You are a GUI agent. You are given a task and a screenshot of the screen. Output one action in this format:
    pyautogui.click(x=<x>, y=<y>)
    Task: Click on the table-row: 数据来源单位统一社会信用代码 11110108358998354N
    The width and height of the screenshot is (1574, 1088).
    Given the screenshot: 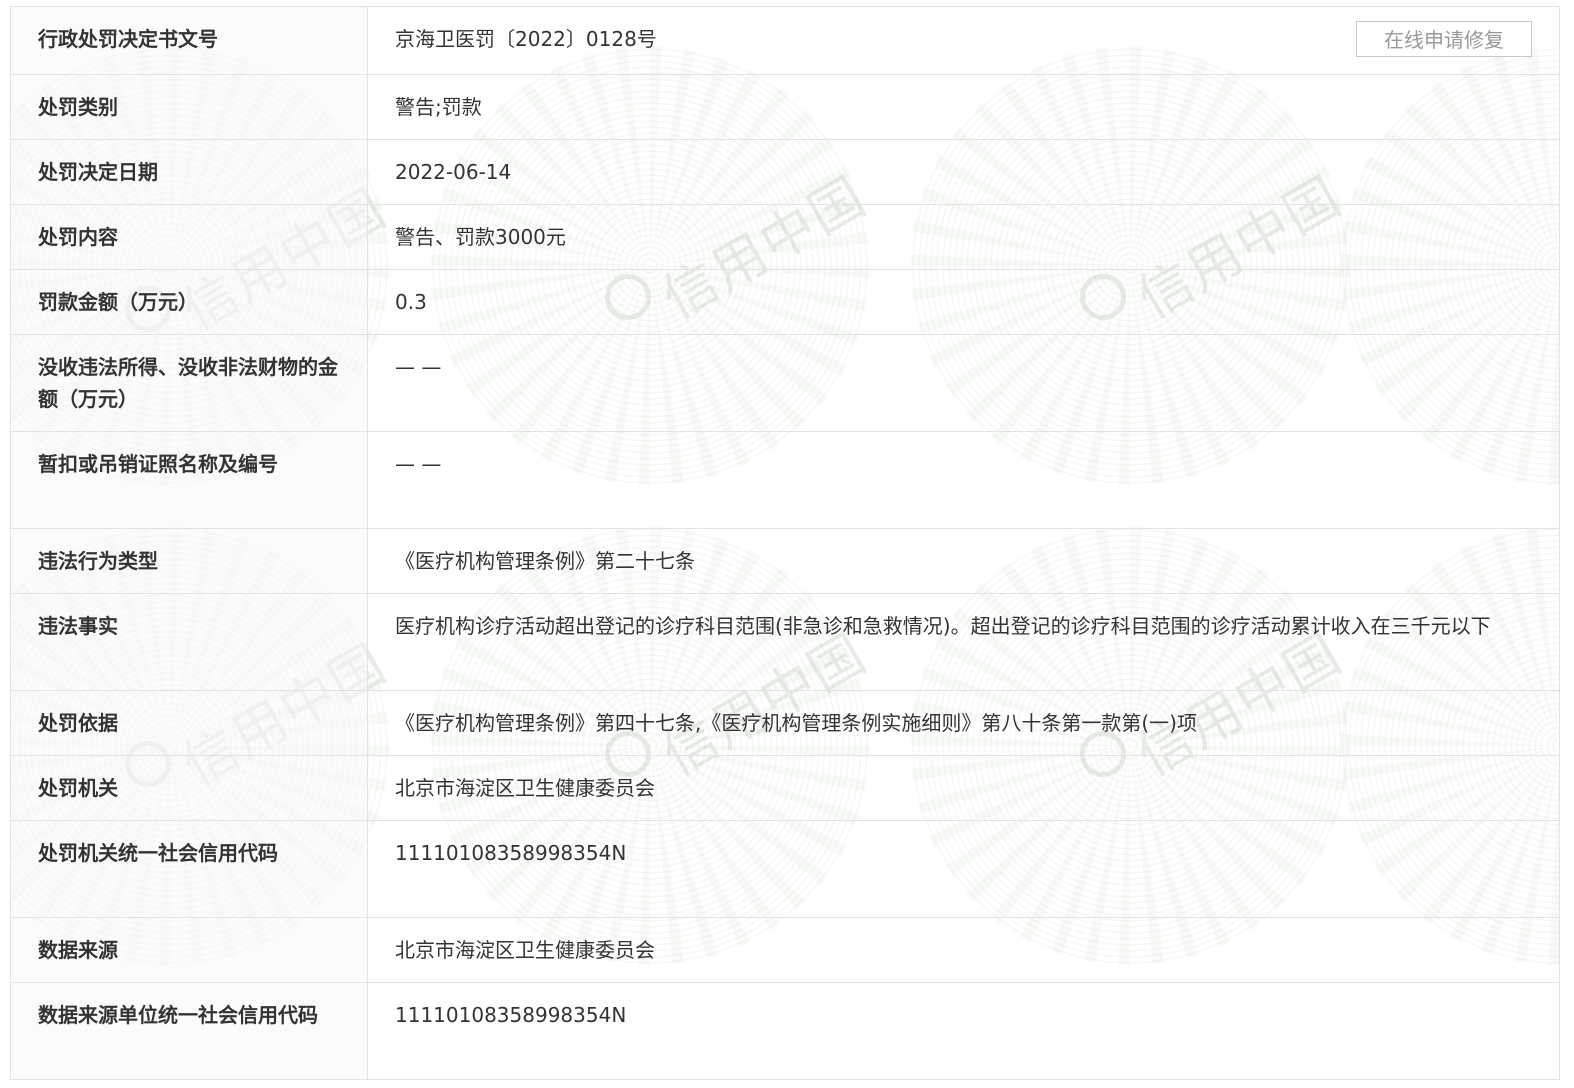 What is the action you would take?
    pyautogui.click(x=785, y=1031)
    